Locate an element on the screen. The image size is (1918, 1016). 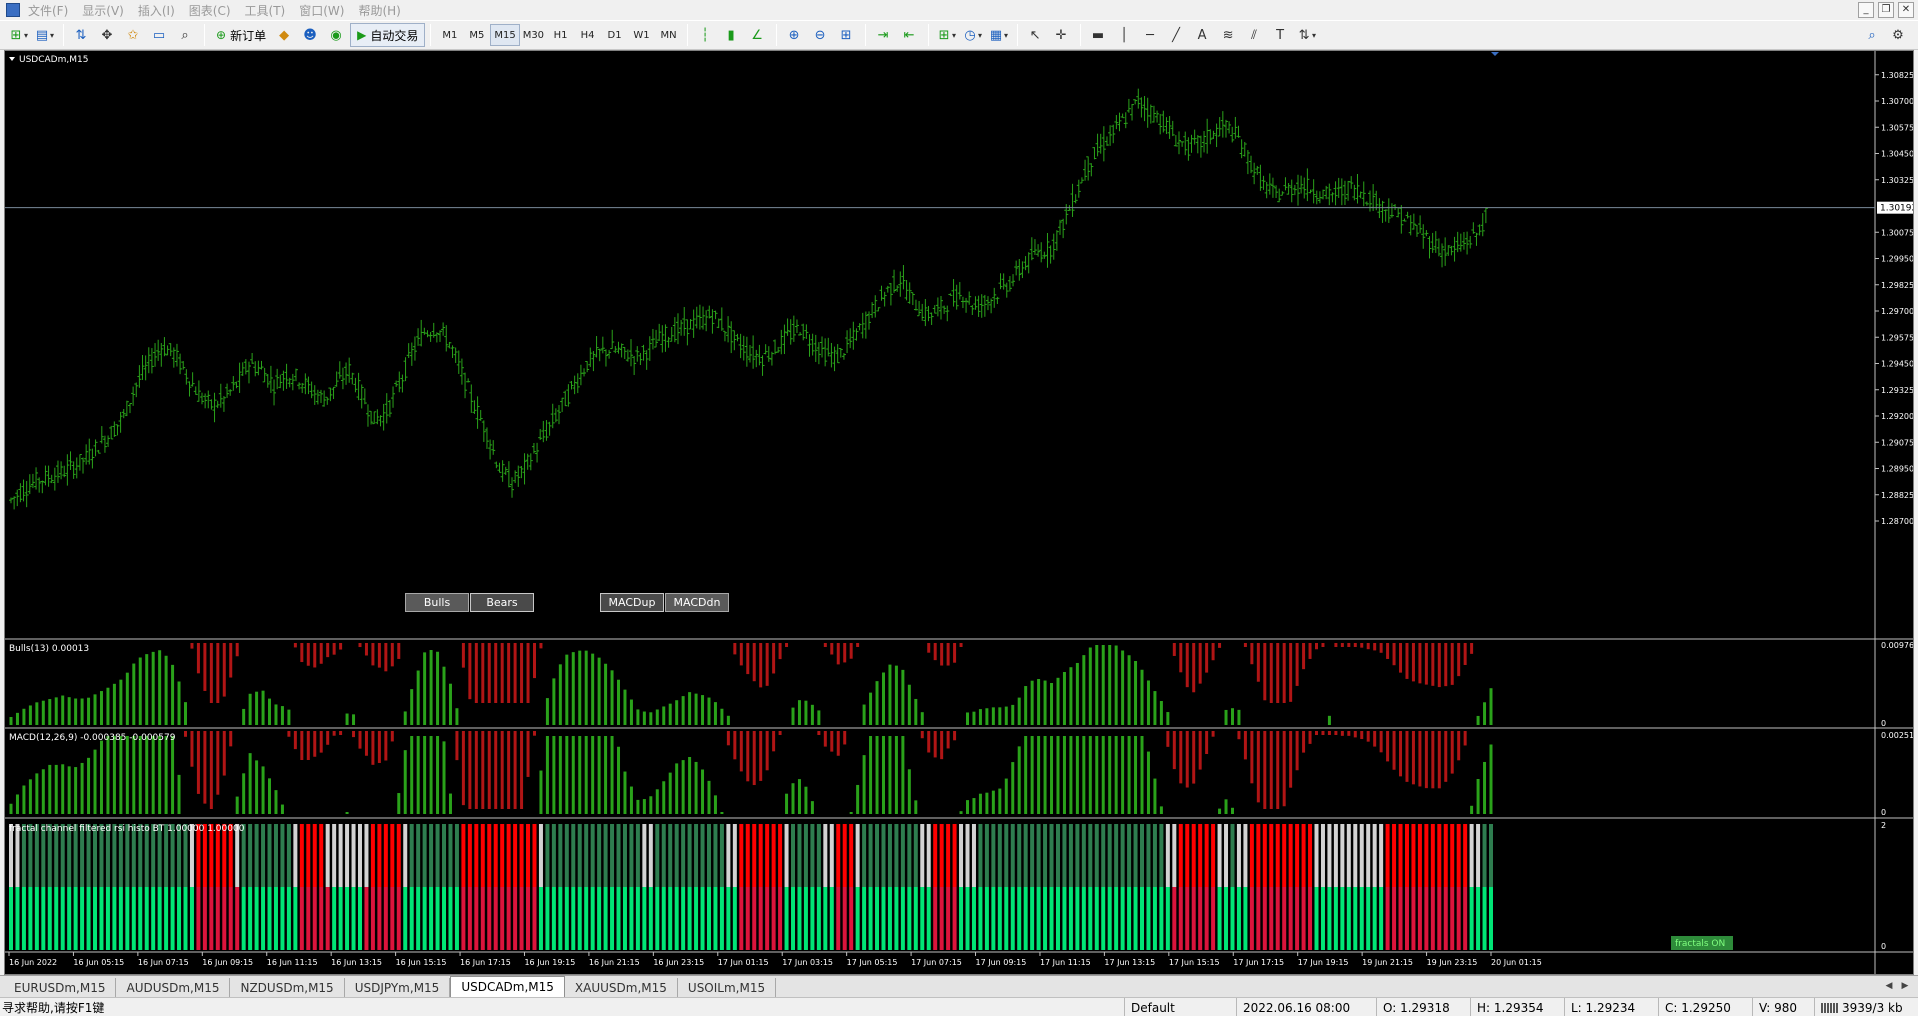
candlestick-button: ▮ is located at coordinates (731, 35).